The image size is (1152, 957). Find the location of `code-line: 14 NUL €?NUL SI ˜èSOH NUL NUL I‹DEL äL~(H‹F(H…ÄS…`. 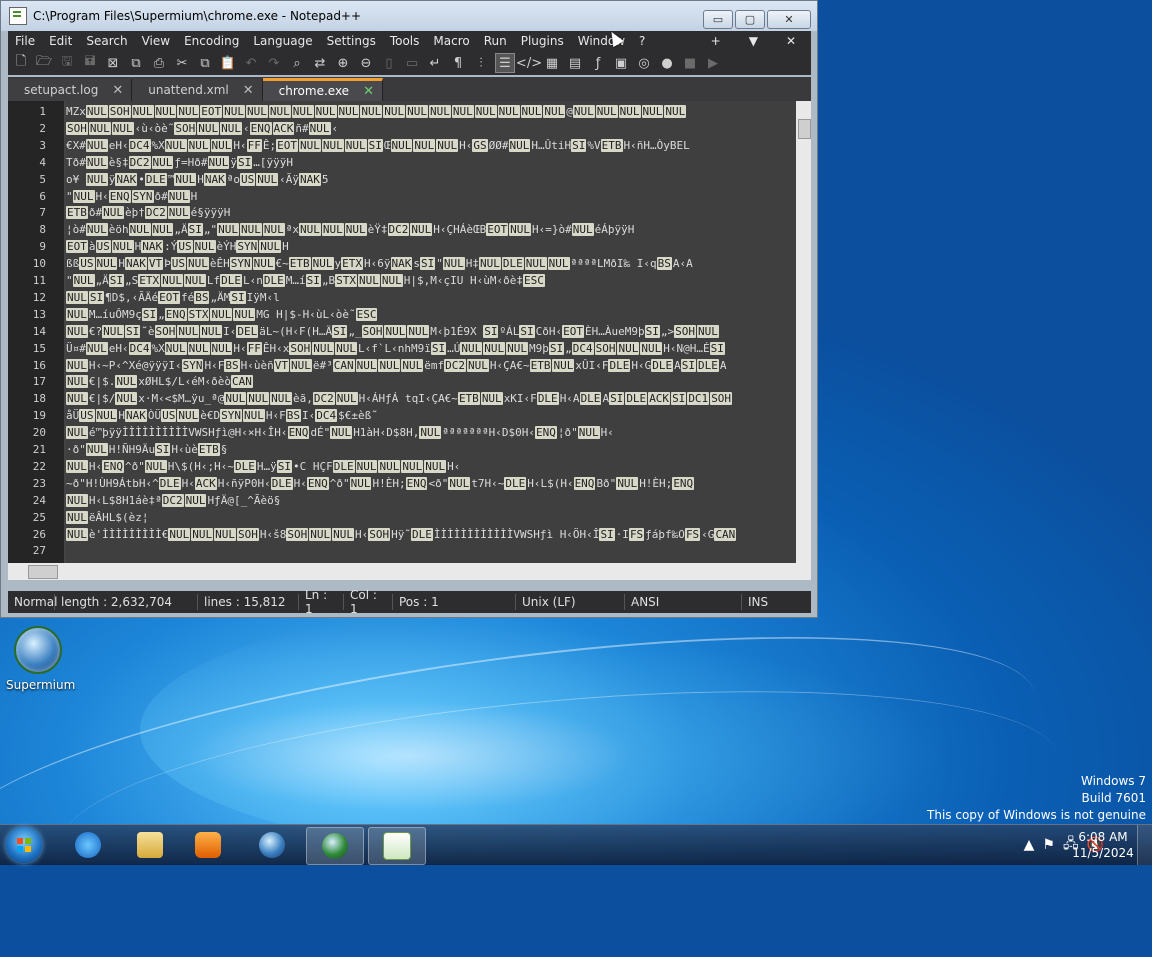

code-line: 14 NUL €?NUL SI ˜èSOH NUL NUL I‹DEL äL~(H‹F(H…ÄS… is located at coordinates (402, 331).